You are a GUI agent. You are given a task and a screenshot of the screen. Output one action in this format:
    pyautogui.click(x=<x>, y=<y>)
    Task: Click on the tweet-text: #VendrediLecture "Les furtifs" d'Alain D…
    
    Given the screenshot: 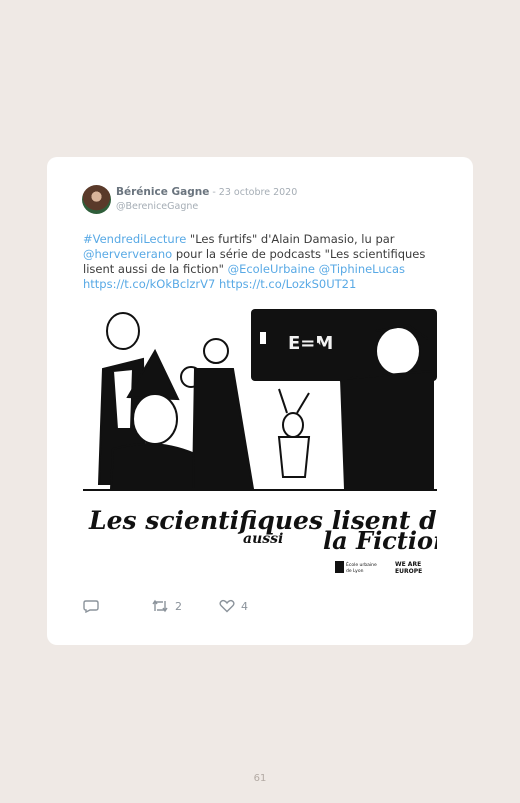 What is the action you would take?
    pyautogui.click(x=260, y=262)
    